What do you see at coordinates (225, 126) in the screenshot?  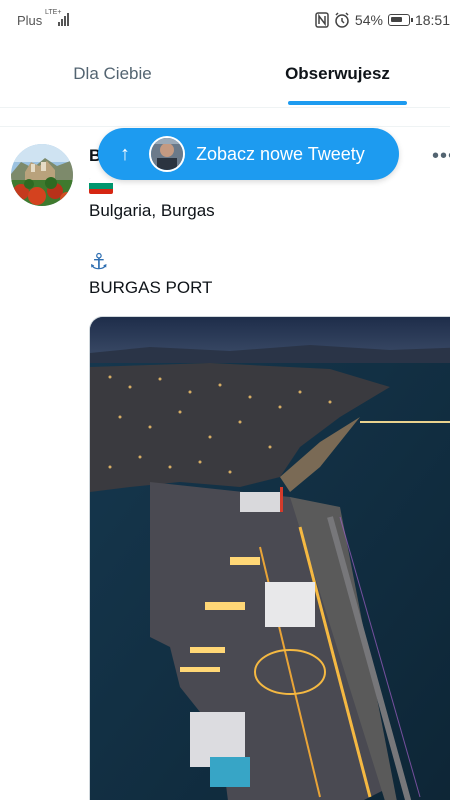 I see `divider` at bounding box center [225, 126].